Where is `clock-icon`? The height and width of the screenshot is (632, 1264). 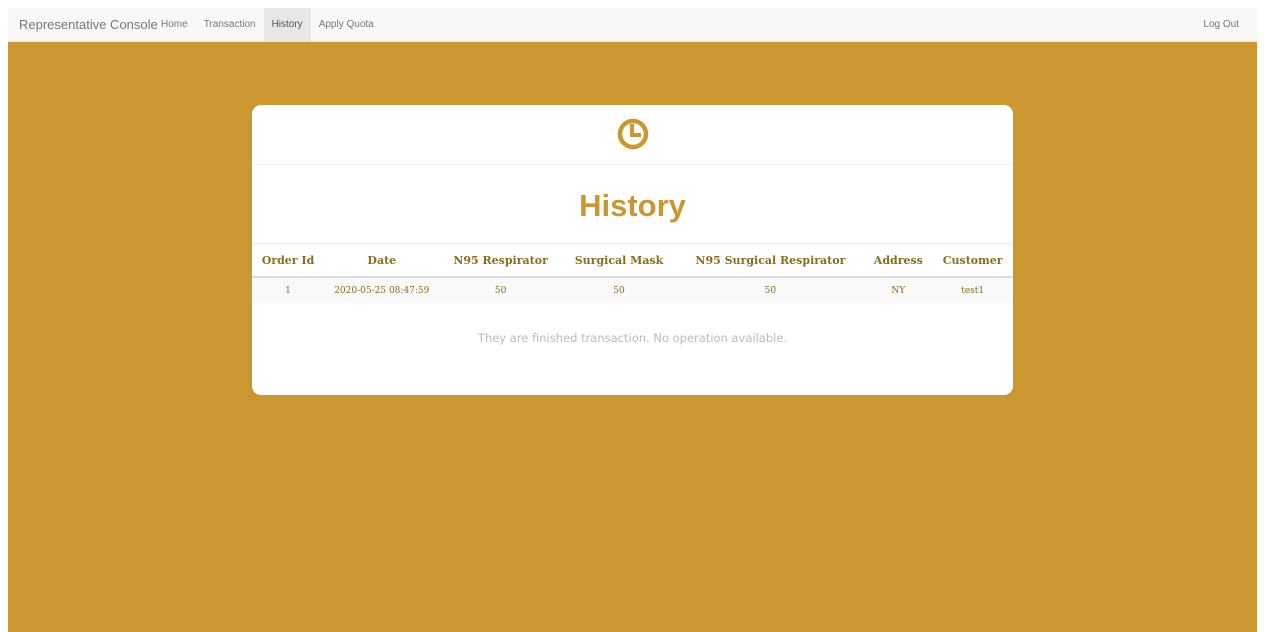
clock-icon is located at coordinates (633, 134).